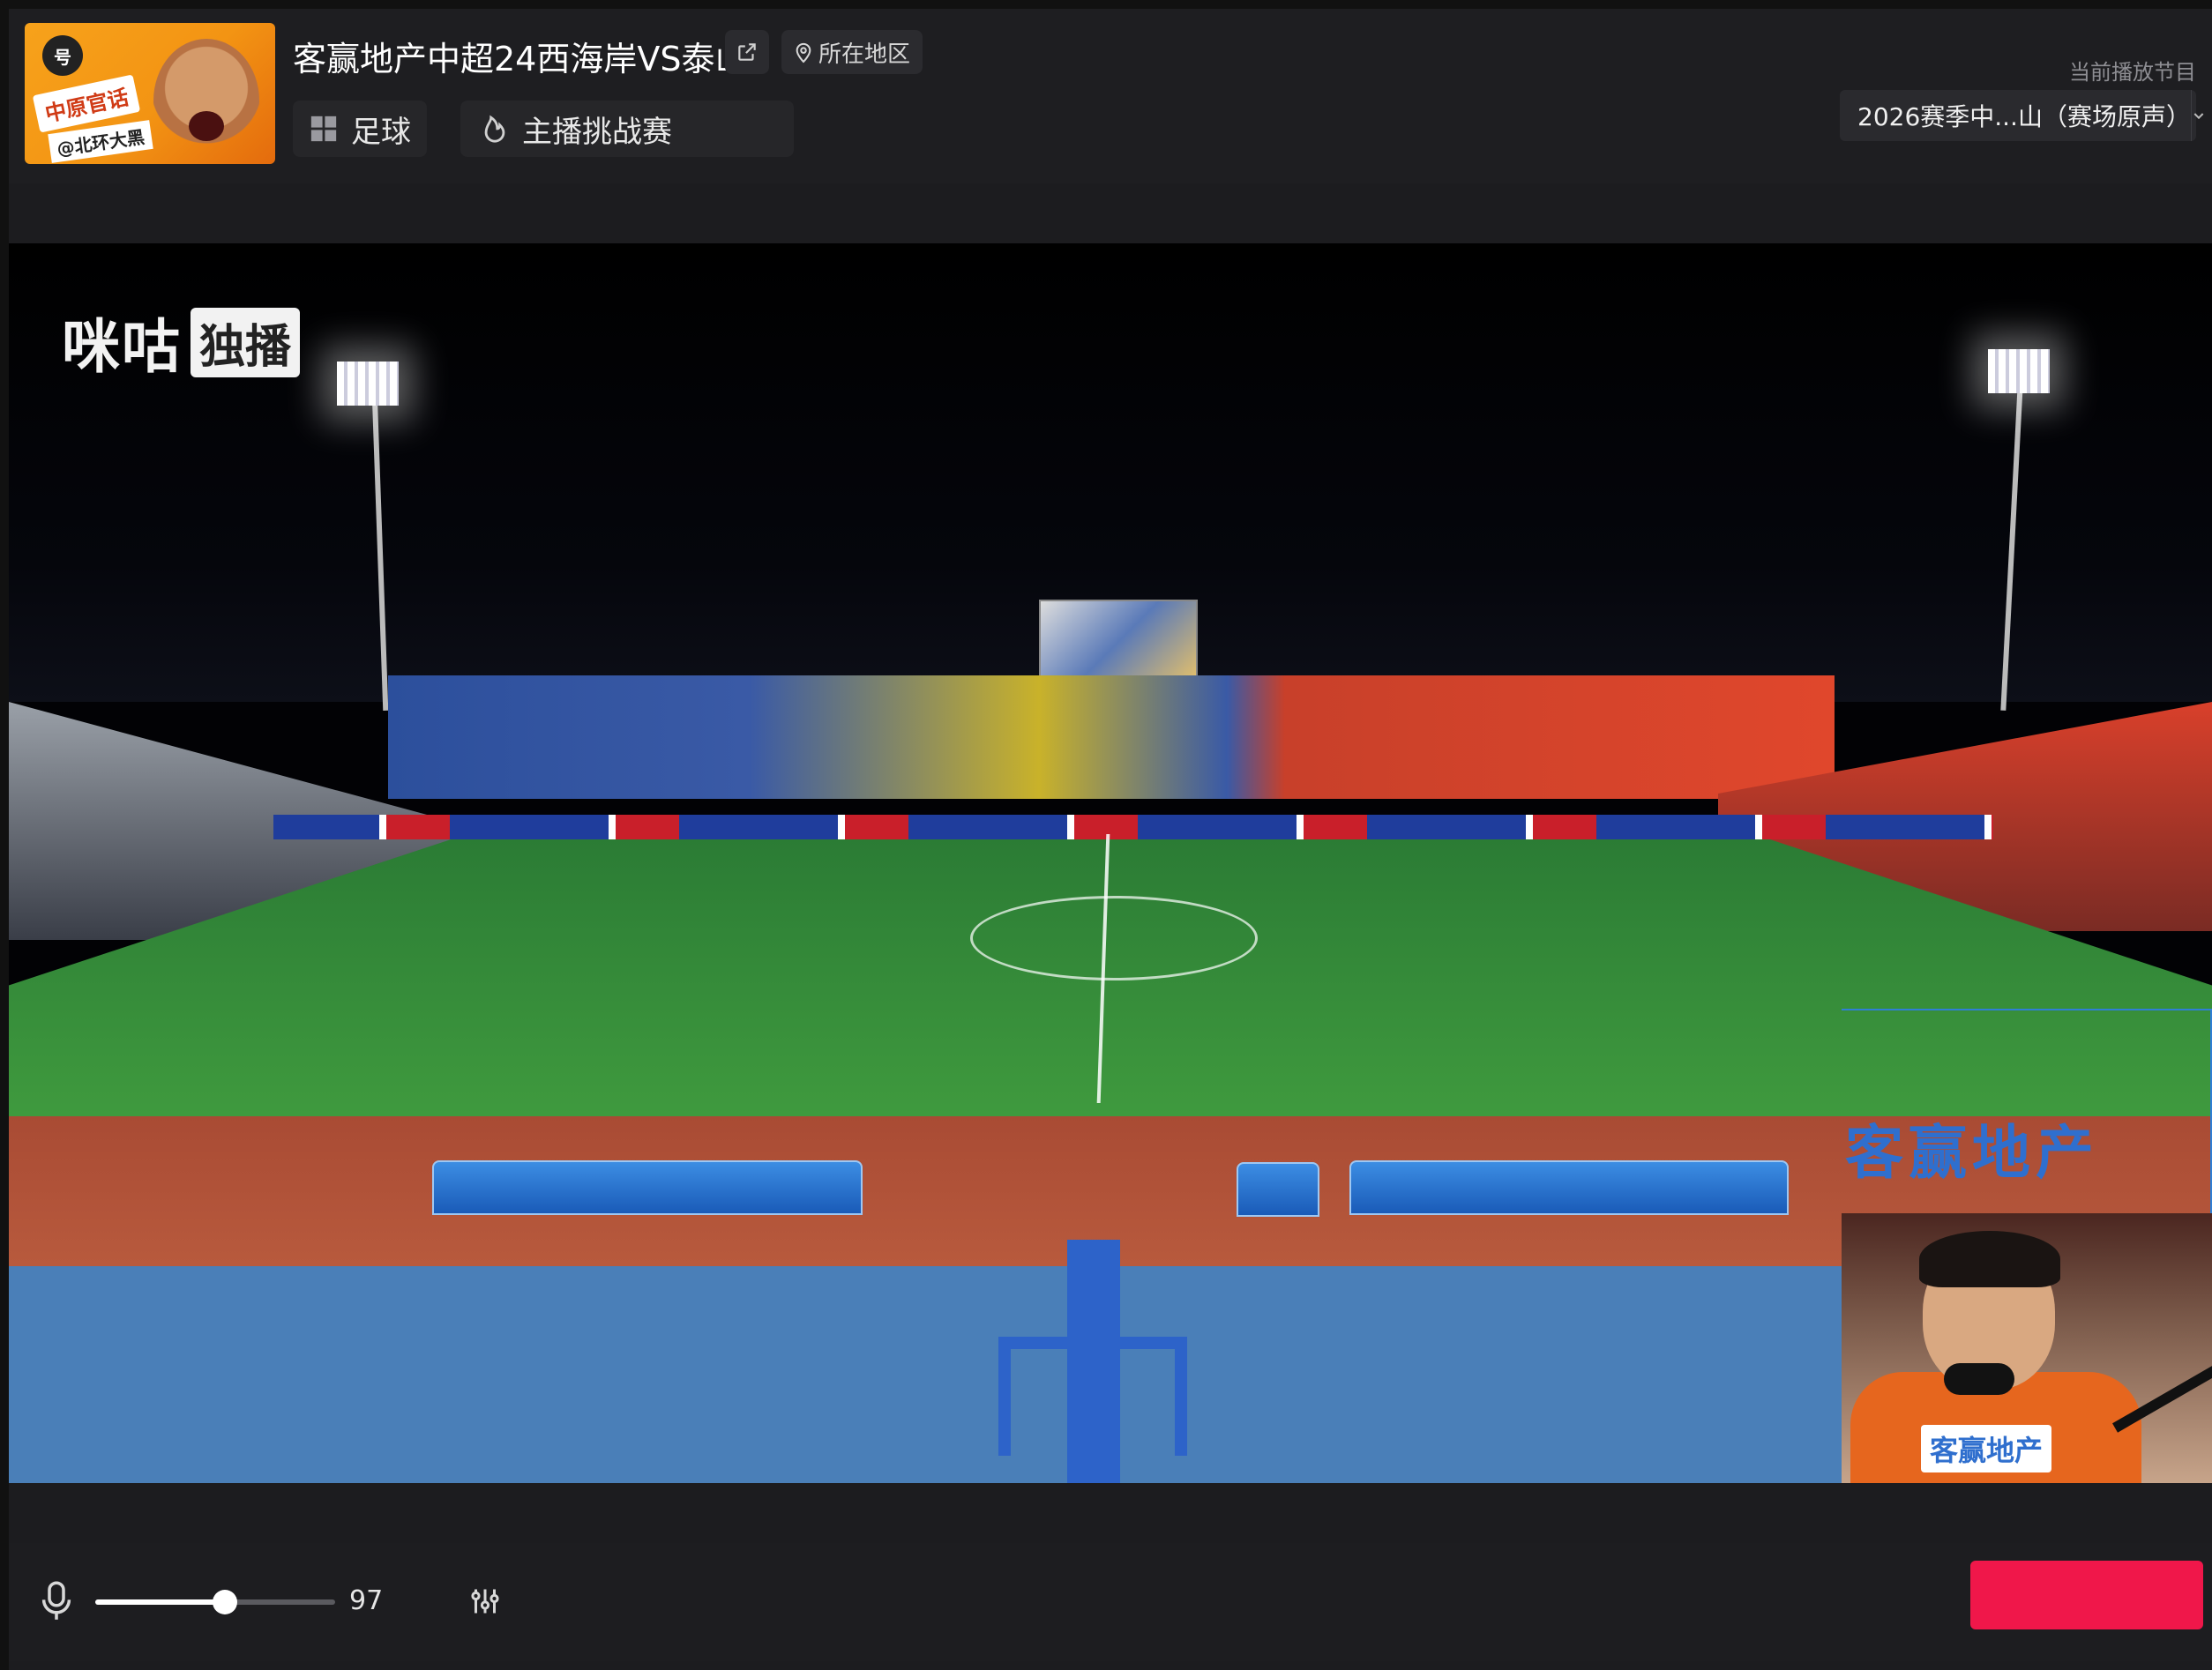  I want to click on mixer-icon, so click(485, 1601).